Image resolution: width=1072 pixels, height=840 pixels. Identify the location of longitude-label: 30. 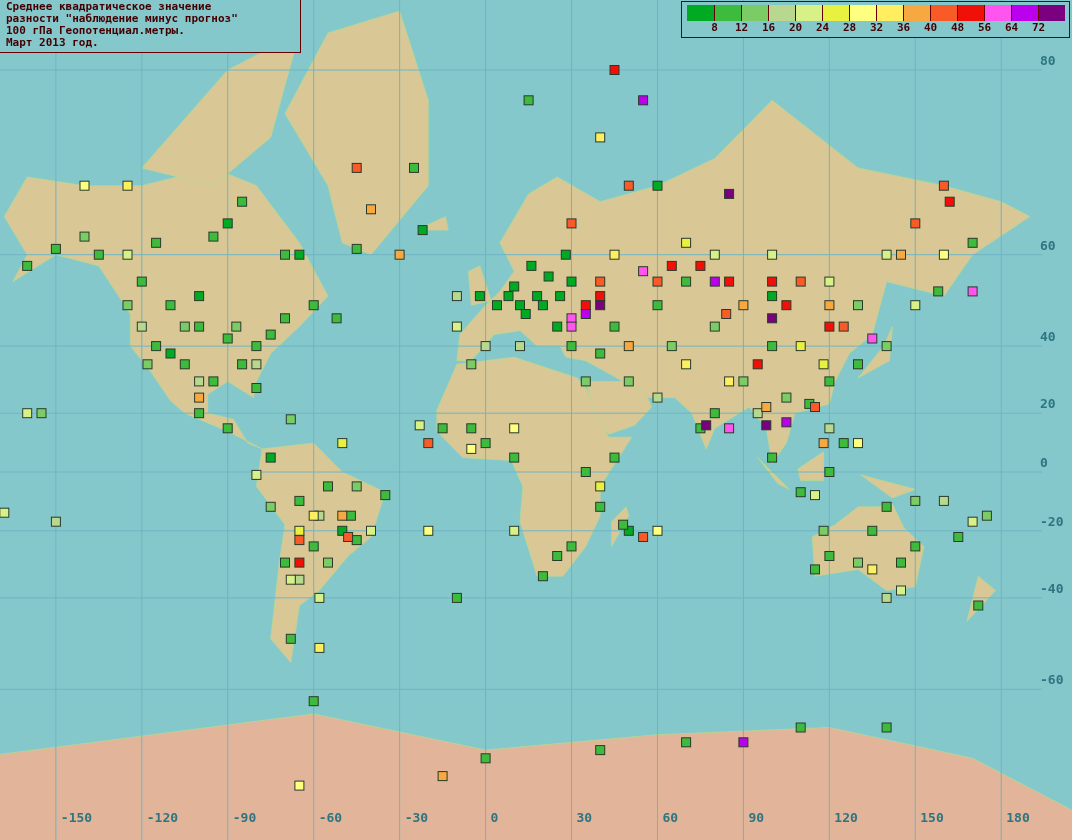
(584, 817).